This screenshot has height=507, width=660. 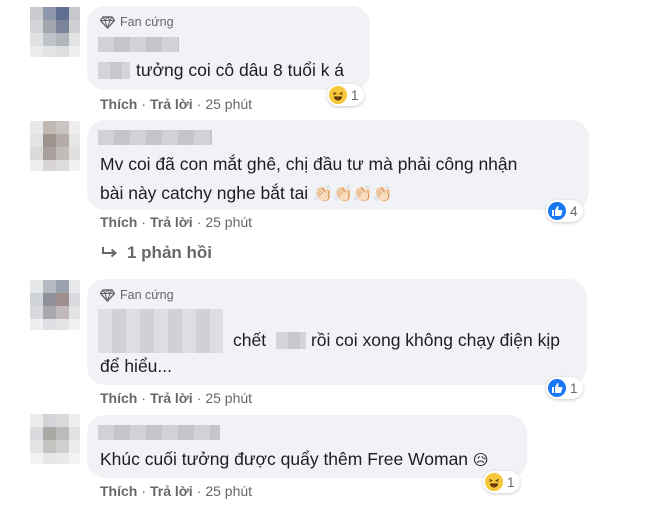 What do you see at coordinates (353, 194) in the screenshot?
I see `clap-emoji: 👏🏻👏🏻👏🏻👏🏻` at bounding box center [353, 194].